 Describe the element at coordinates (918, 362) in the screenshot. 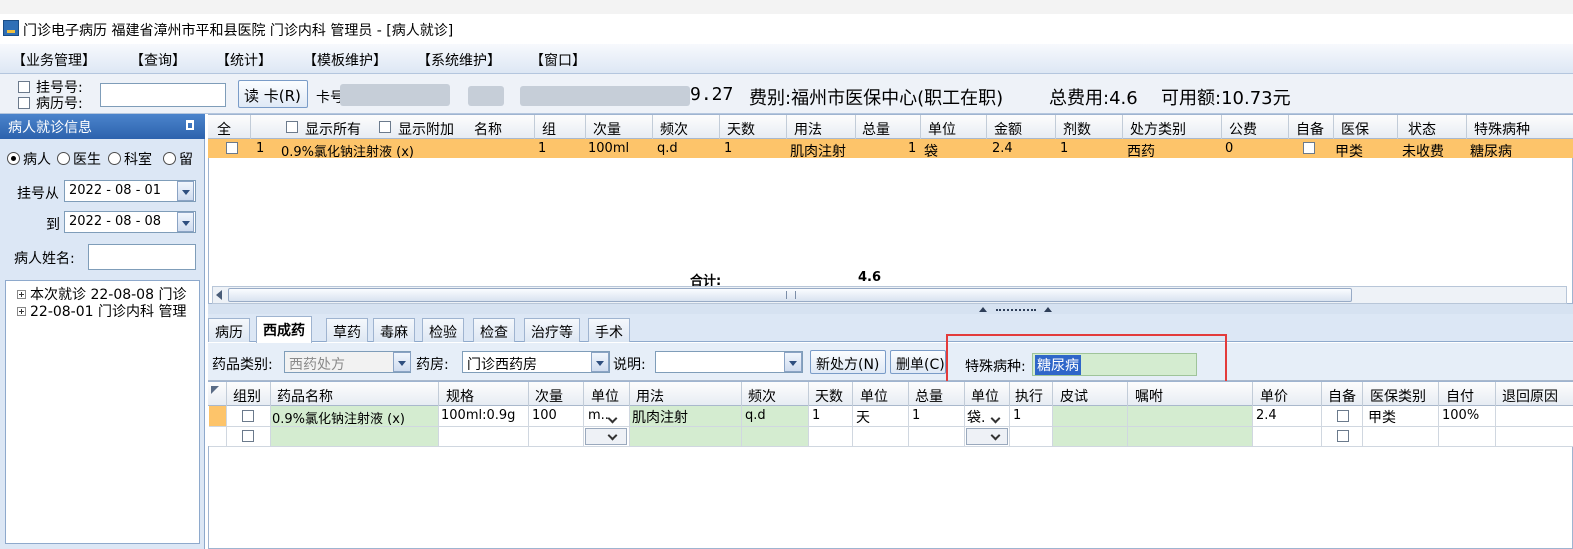

I see `delete-prescription-button: 删单(C)` at that location.